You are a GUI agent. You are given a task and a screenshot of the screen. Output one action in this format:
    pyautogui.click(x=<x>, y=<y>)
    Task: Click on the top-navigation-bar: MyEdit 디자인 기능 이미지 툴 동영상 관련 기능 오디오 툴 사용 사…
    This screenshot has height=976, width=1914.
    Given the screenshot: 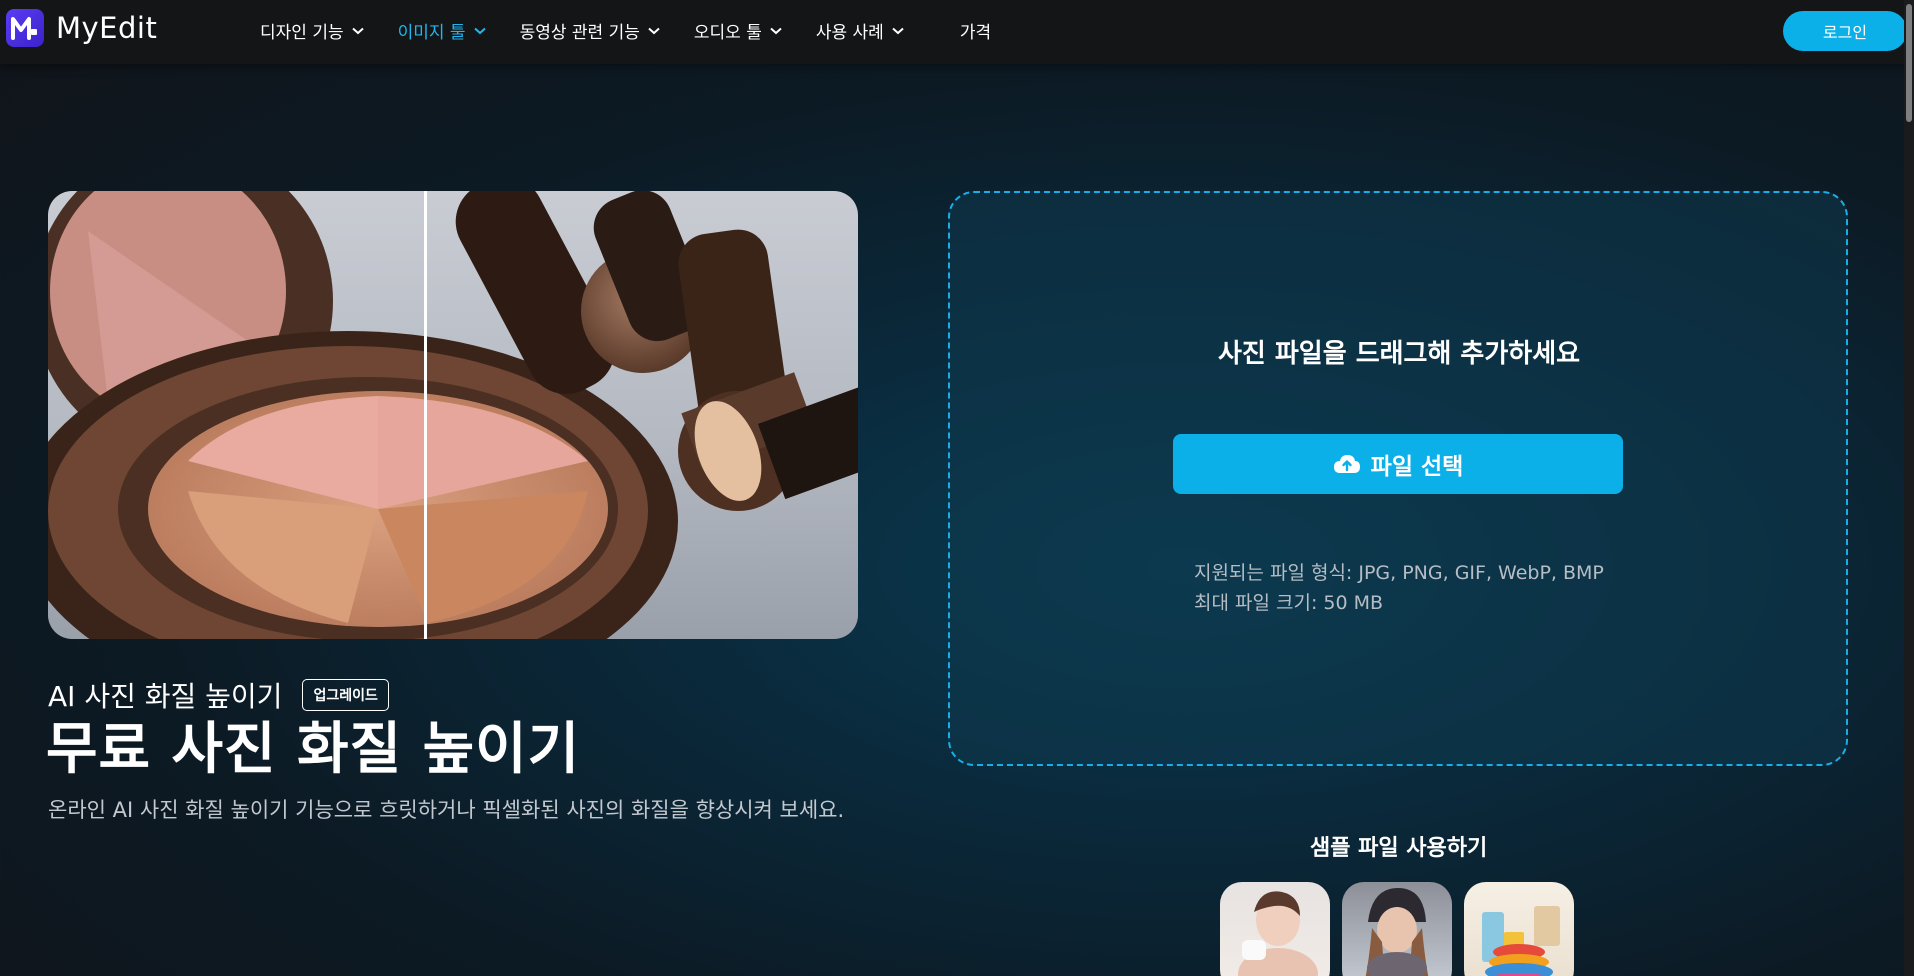 What is the action you would take?
    pyautogui.click(x=957, y=32)
    